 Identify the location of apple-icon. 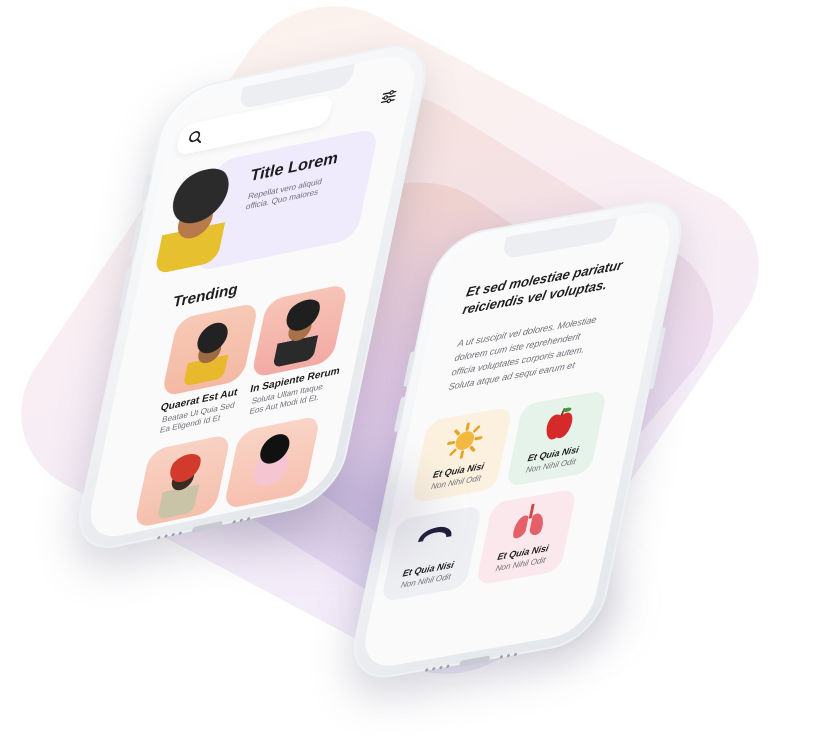
(559, 423).